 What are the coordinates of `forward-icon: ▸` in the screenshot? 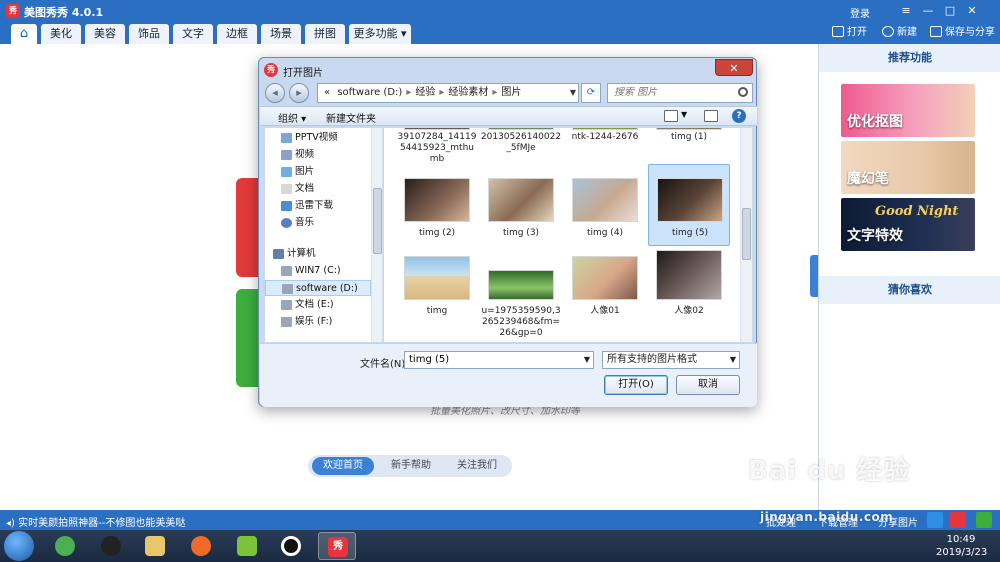 It's located at (299, 93).